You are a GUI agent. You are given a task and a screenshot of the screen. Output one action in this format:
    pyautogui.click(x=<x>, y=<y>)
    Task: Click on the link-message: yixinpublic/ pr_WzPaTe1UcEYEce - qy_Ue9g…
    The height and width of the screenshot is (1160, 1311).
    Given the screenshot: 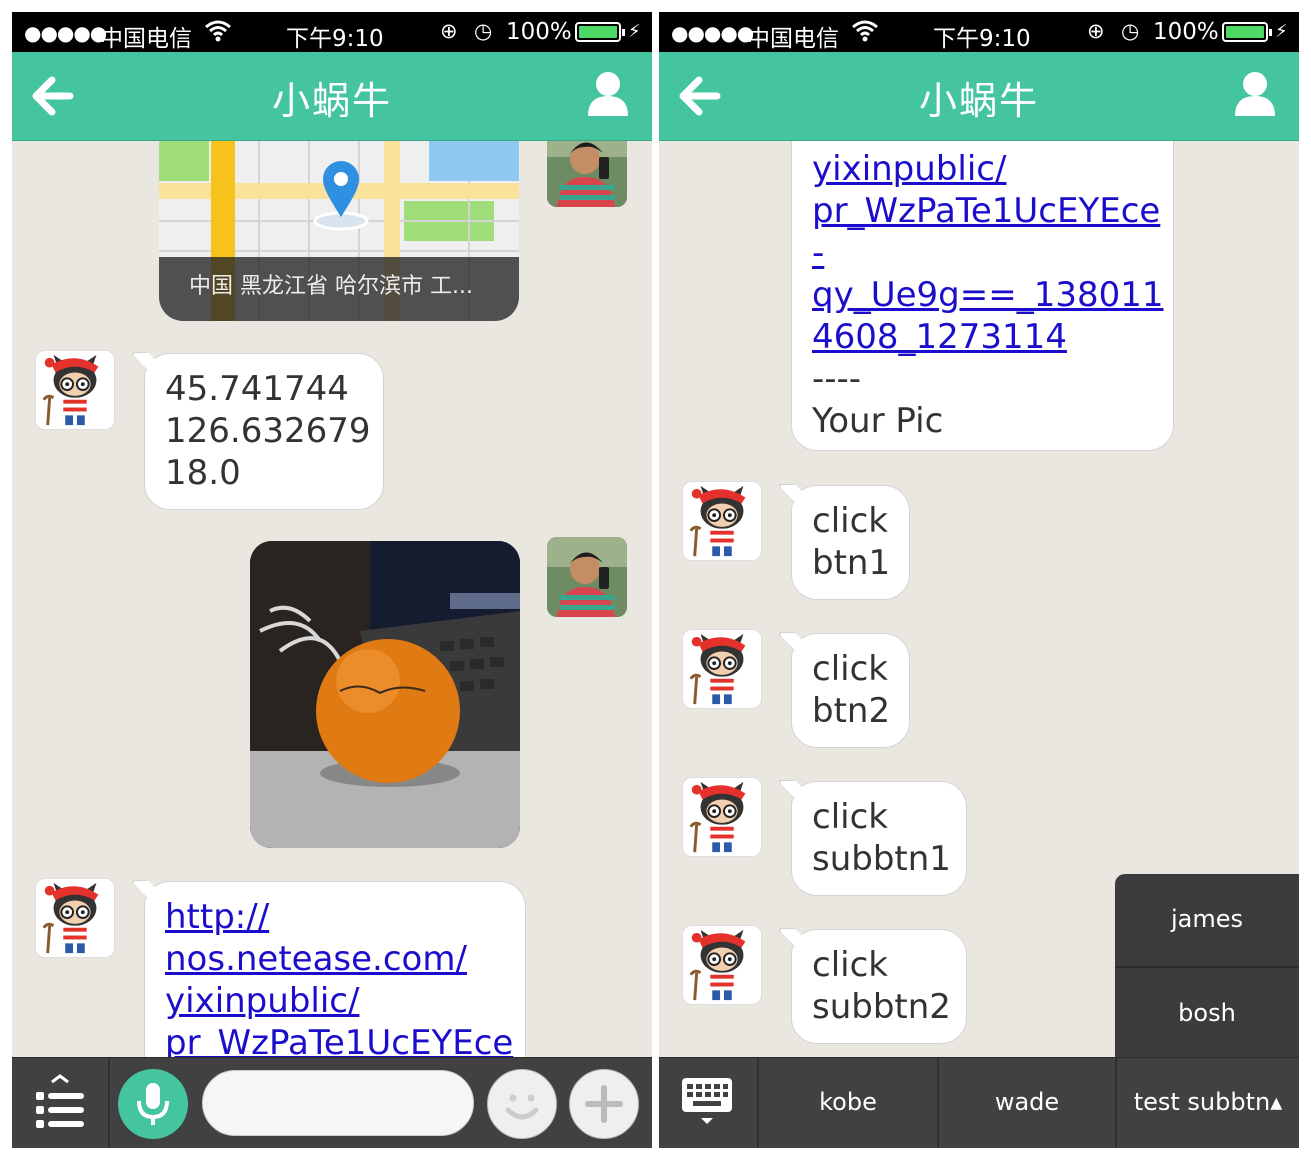 What is the action you would take?
    pyautogui.click(x=982, y=296)
    